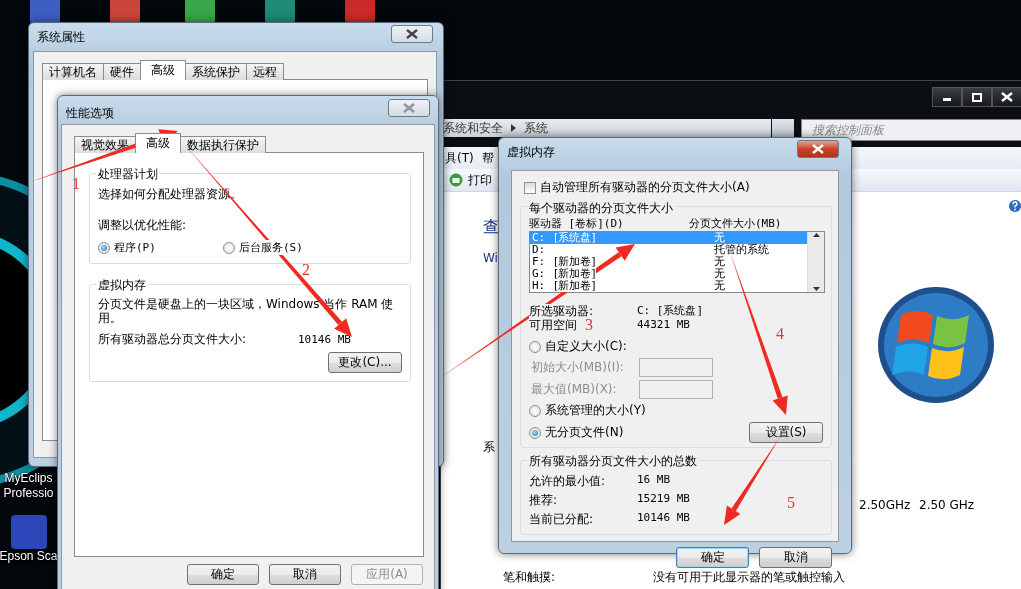  I want to click on maximize-icon, so click(977, 97).